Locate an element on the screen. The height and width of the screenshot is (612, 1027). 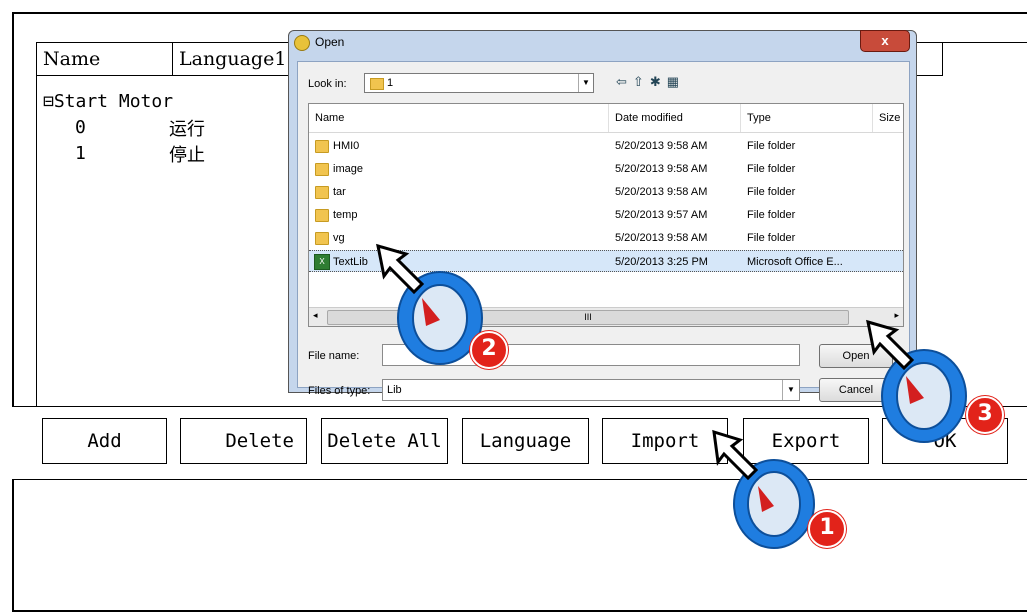
view-menu-icon: ▦ is located at coordinates (676, 81).